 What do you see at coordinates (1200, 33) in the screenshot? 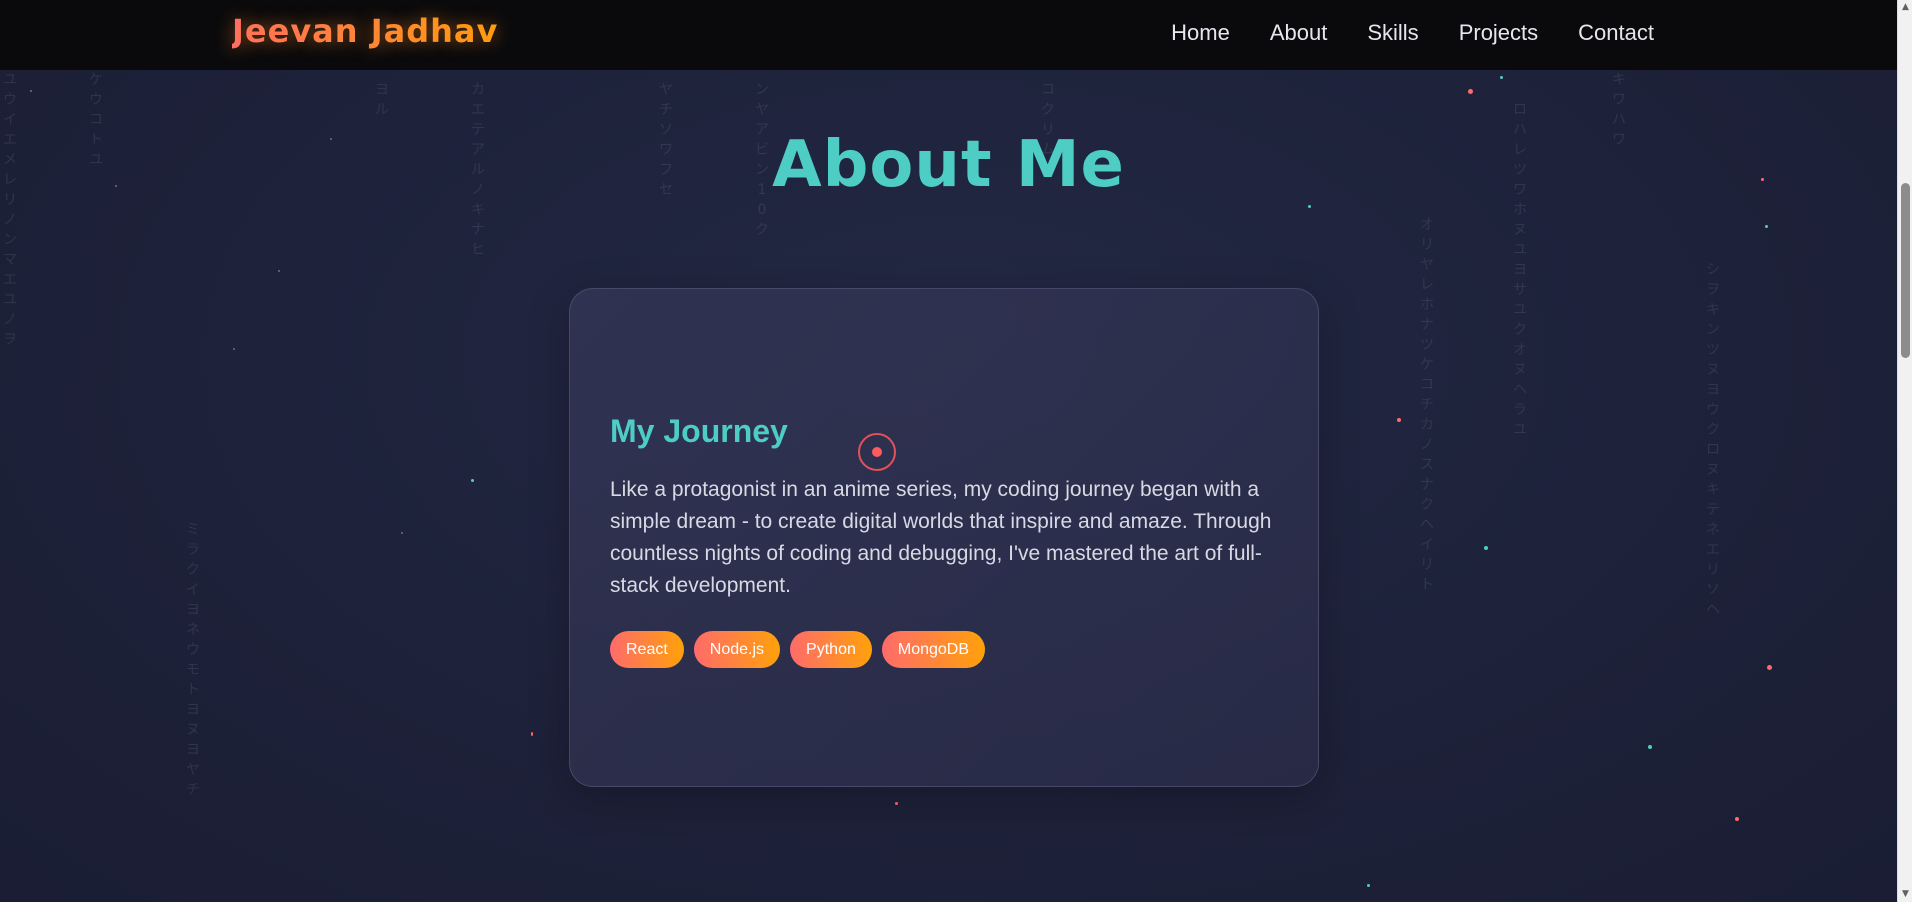
I see `nav-link-home: Home` at bounding box center [1200, 33].